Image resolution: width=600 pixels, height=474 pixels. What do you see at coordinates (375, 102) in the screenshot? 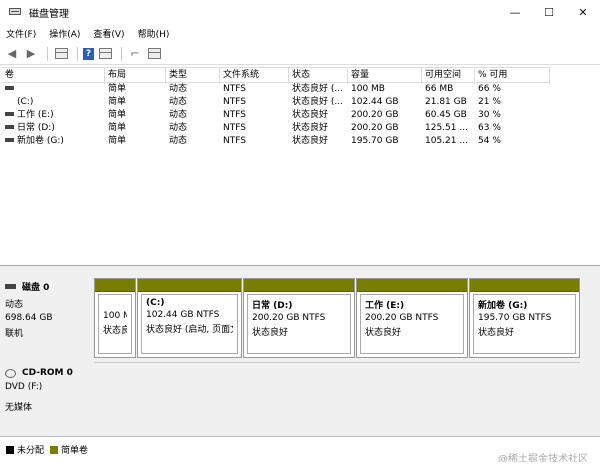
I see `capacity-cell: 102.44 GB` at bounding box center [375, 102].